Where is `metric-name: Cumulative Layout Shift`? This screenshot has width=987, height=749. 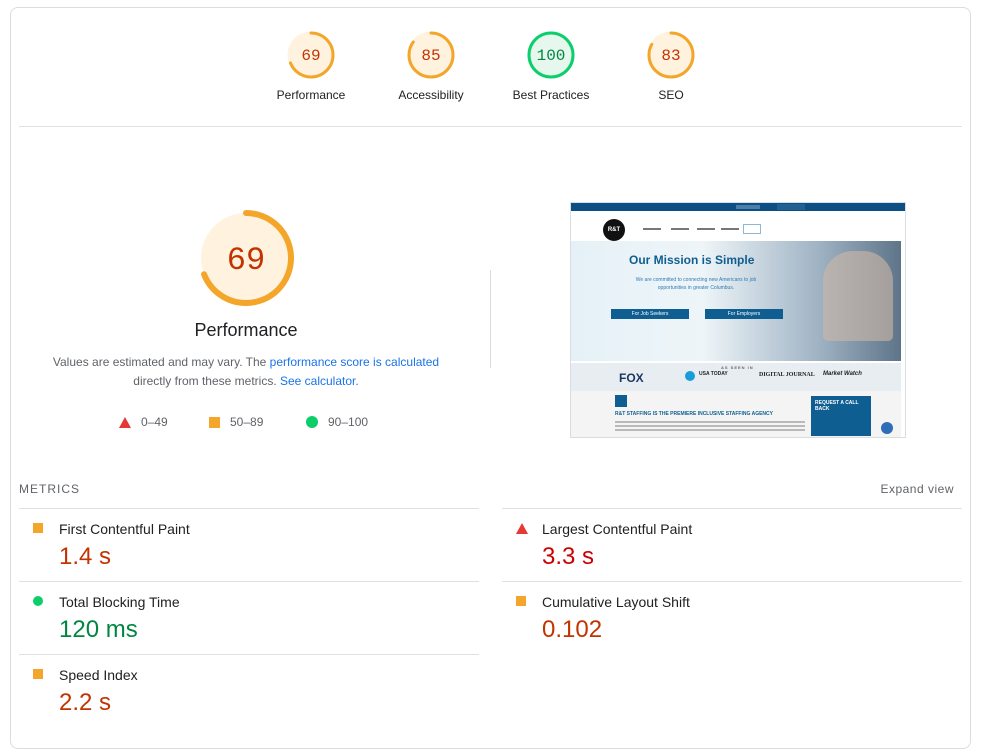
metric-name: Cumulative Layout Shift is located at coordinates (616, 602).